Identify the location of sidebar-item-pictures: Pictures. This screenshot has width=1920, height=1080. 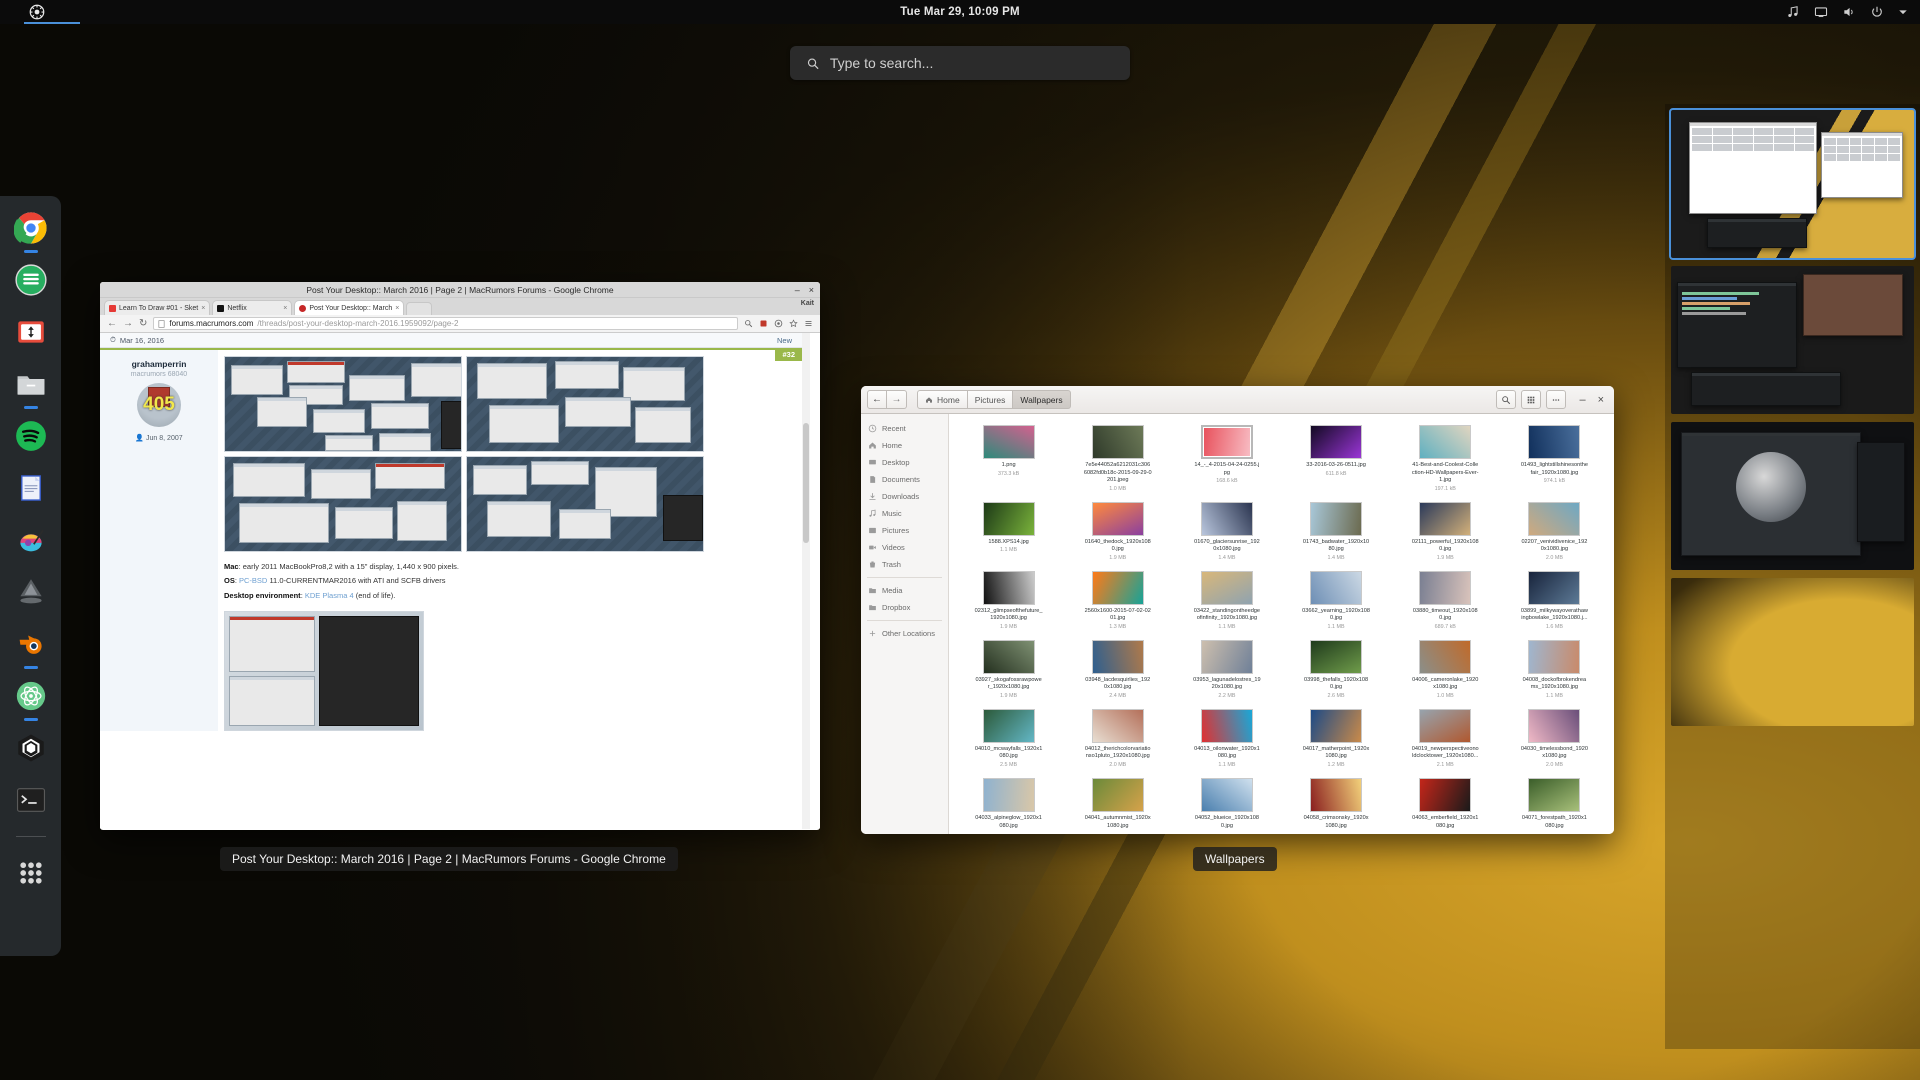
(904, 530).